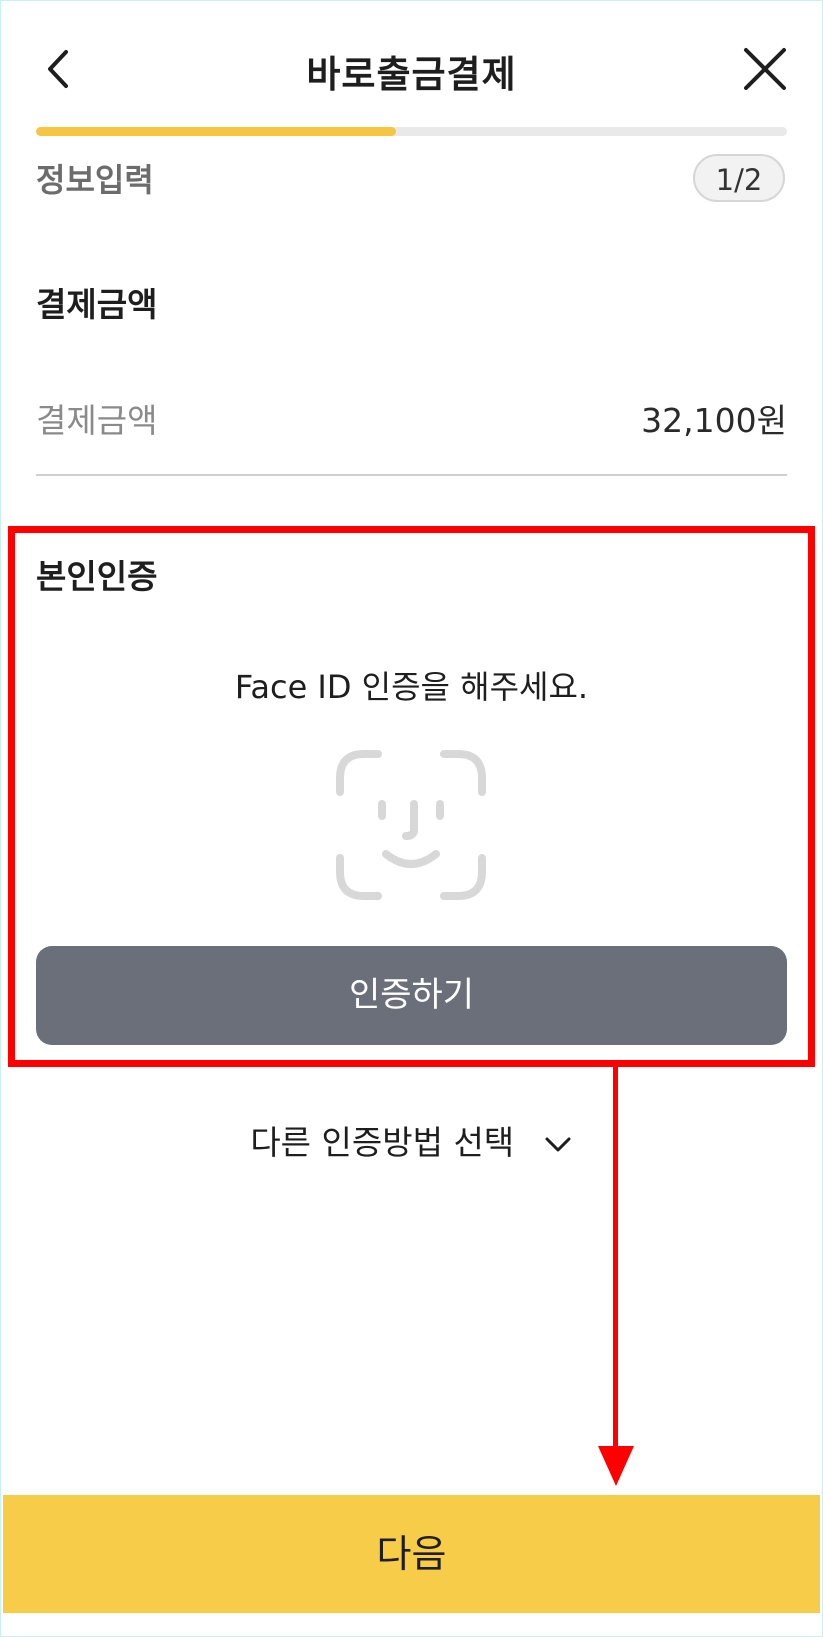 The height and width of the screenshot is (1637, 823). I want to click on other-method-label: 다른 인증방법 선택, so click(382, 1142).